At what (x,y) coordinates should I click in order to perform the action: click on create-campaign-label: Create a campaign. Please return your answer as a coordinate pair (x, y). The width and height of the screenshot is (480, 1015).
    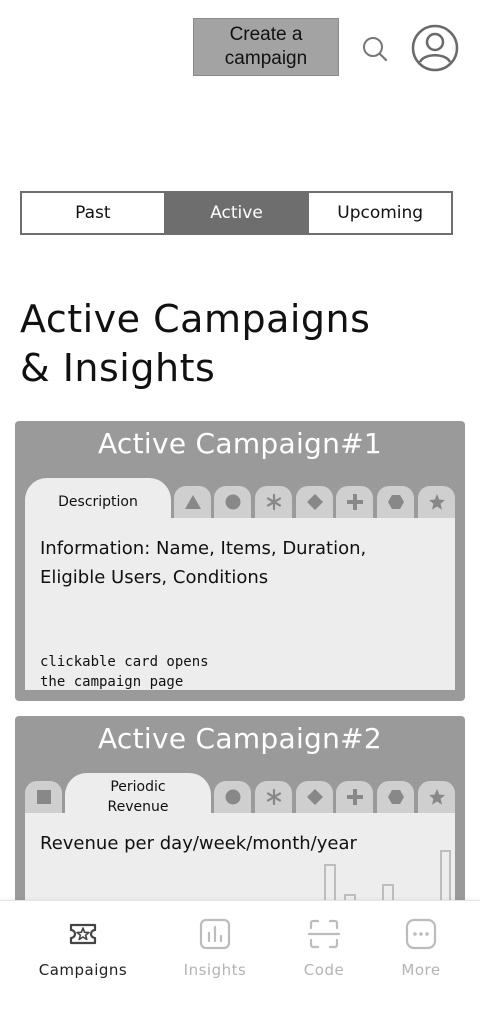
    Looking at the image, I should click on (266, 46).